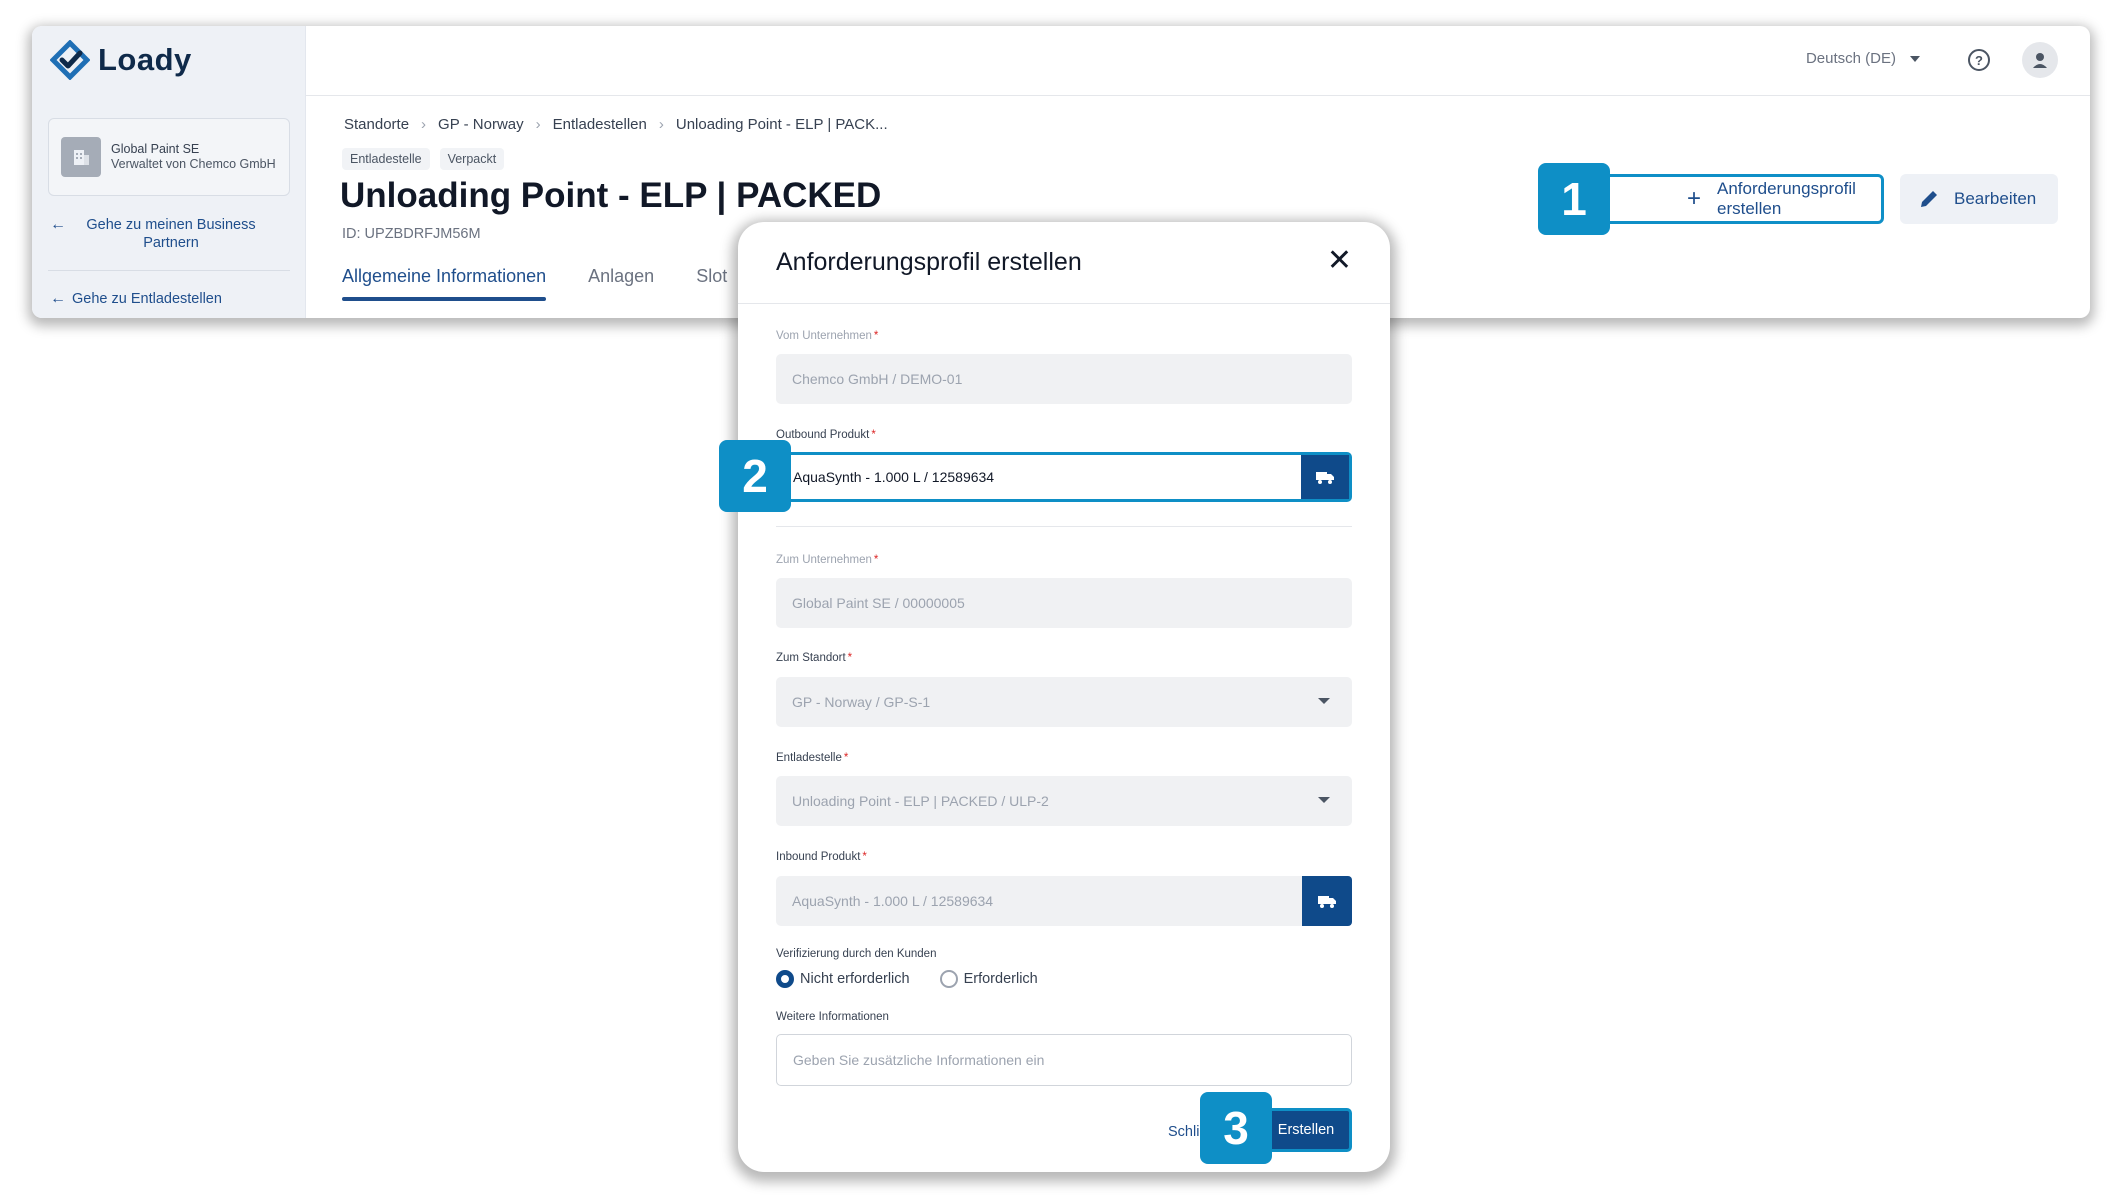  What do you see at coordinates (1850, 58) in the screenshot?
I see `language-value: Deutsch (DE)` at bounding box center [1850, 58].